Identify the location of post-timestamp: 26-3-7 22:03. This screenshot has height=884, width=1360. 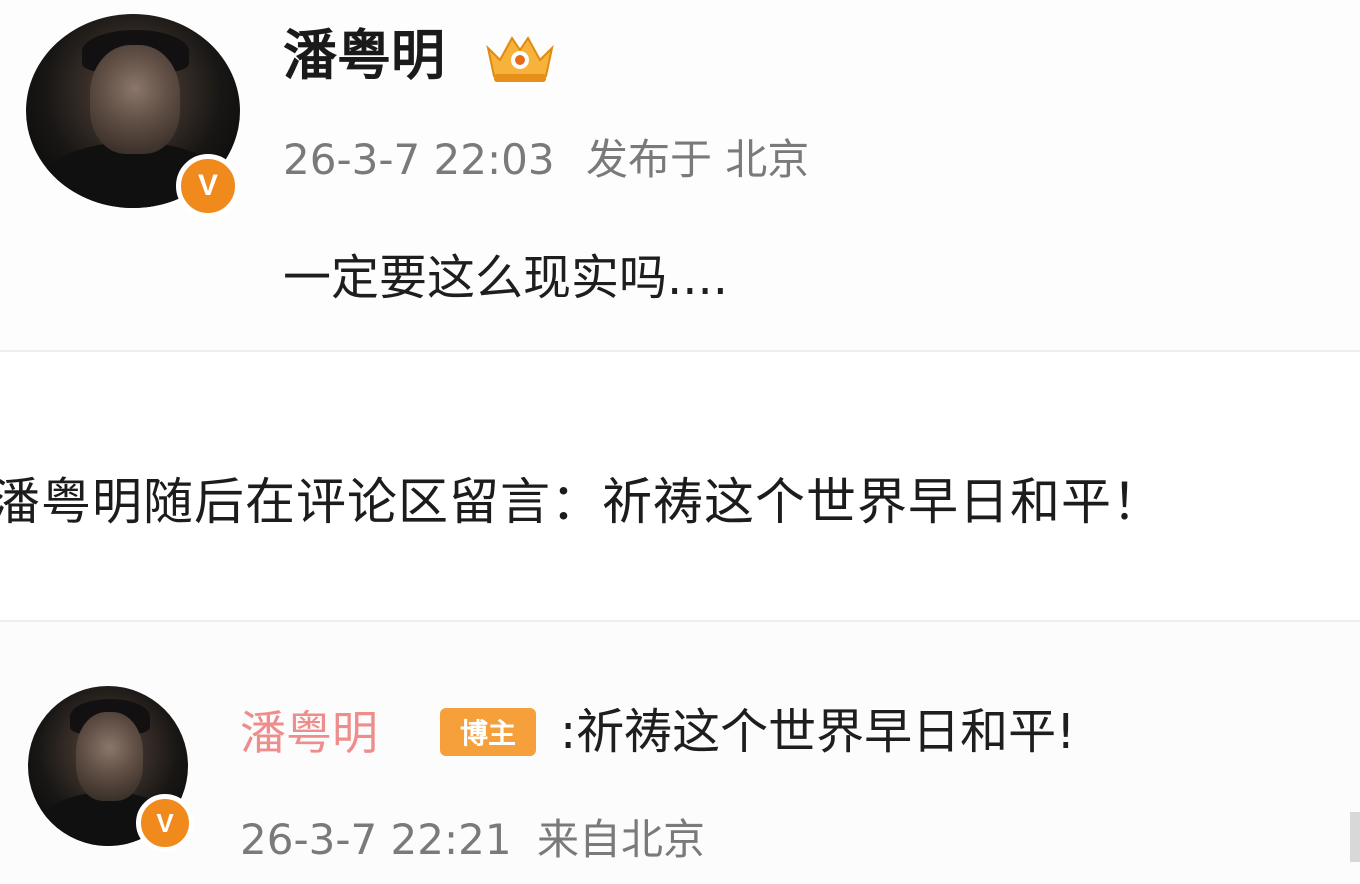
(419, 159).